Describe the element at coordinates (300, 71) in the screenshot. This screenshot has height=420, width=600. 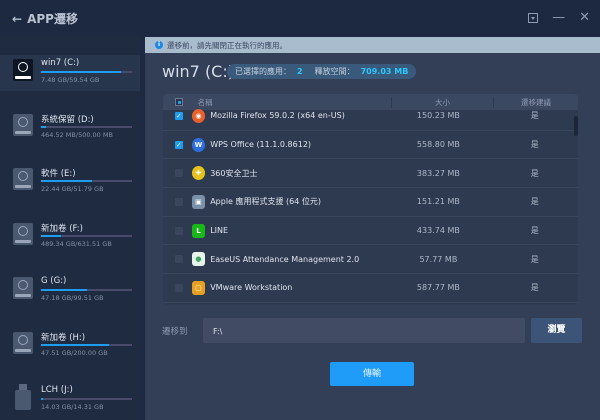
I see `selected-count: 2` at that location.